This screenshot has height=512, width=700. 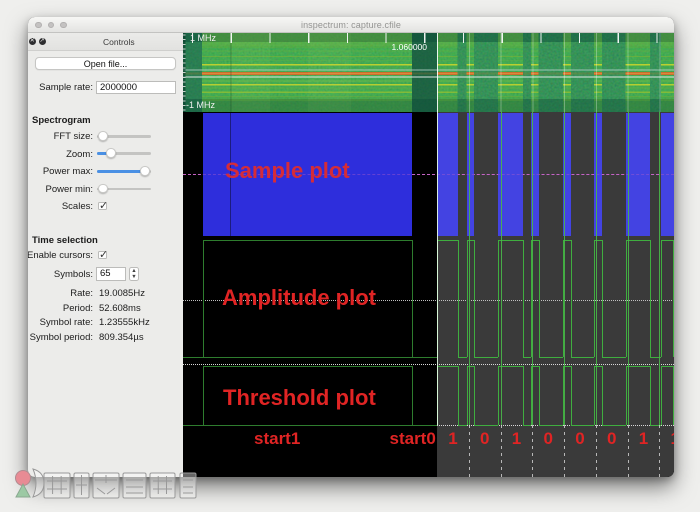 What do you see at coordinates (203, 38) in the screenshot?
I see `svg-text: 1 MHz` at bounding box center [203, 38].